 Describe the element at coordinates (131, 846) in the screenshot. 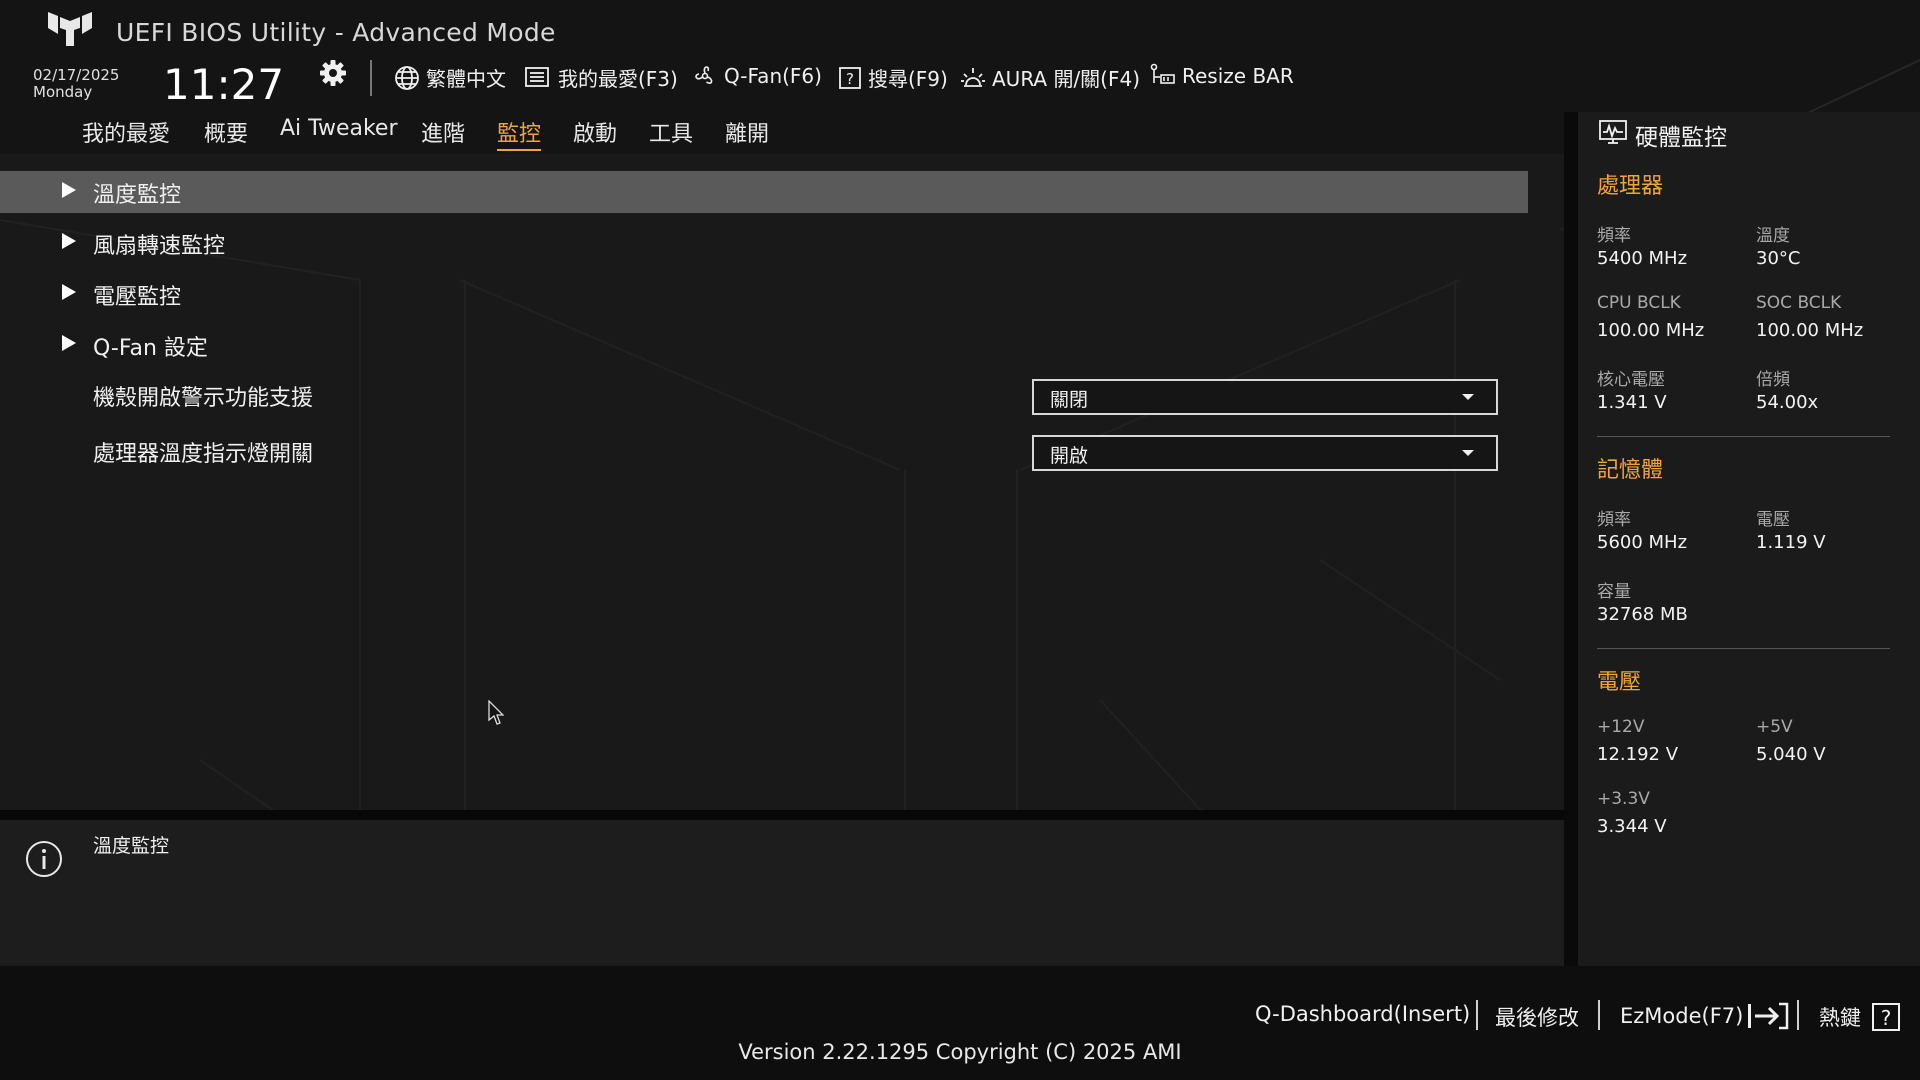

I see `info-description: 溫度監控` at that location.